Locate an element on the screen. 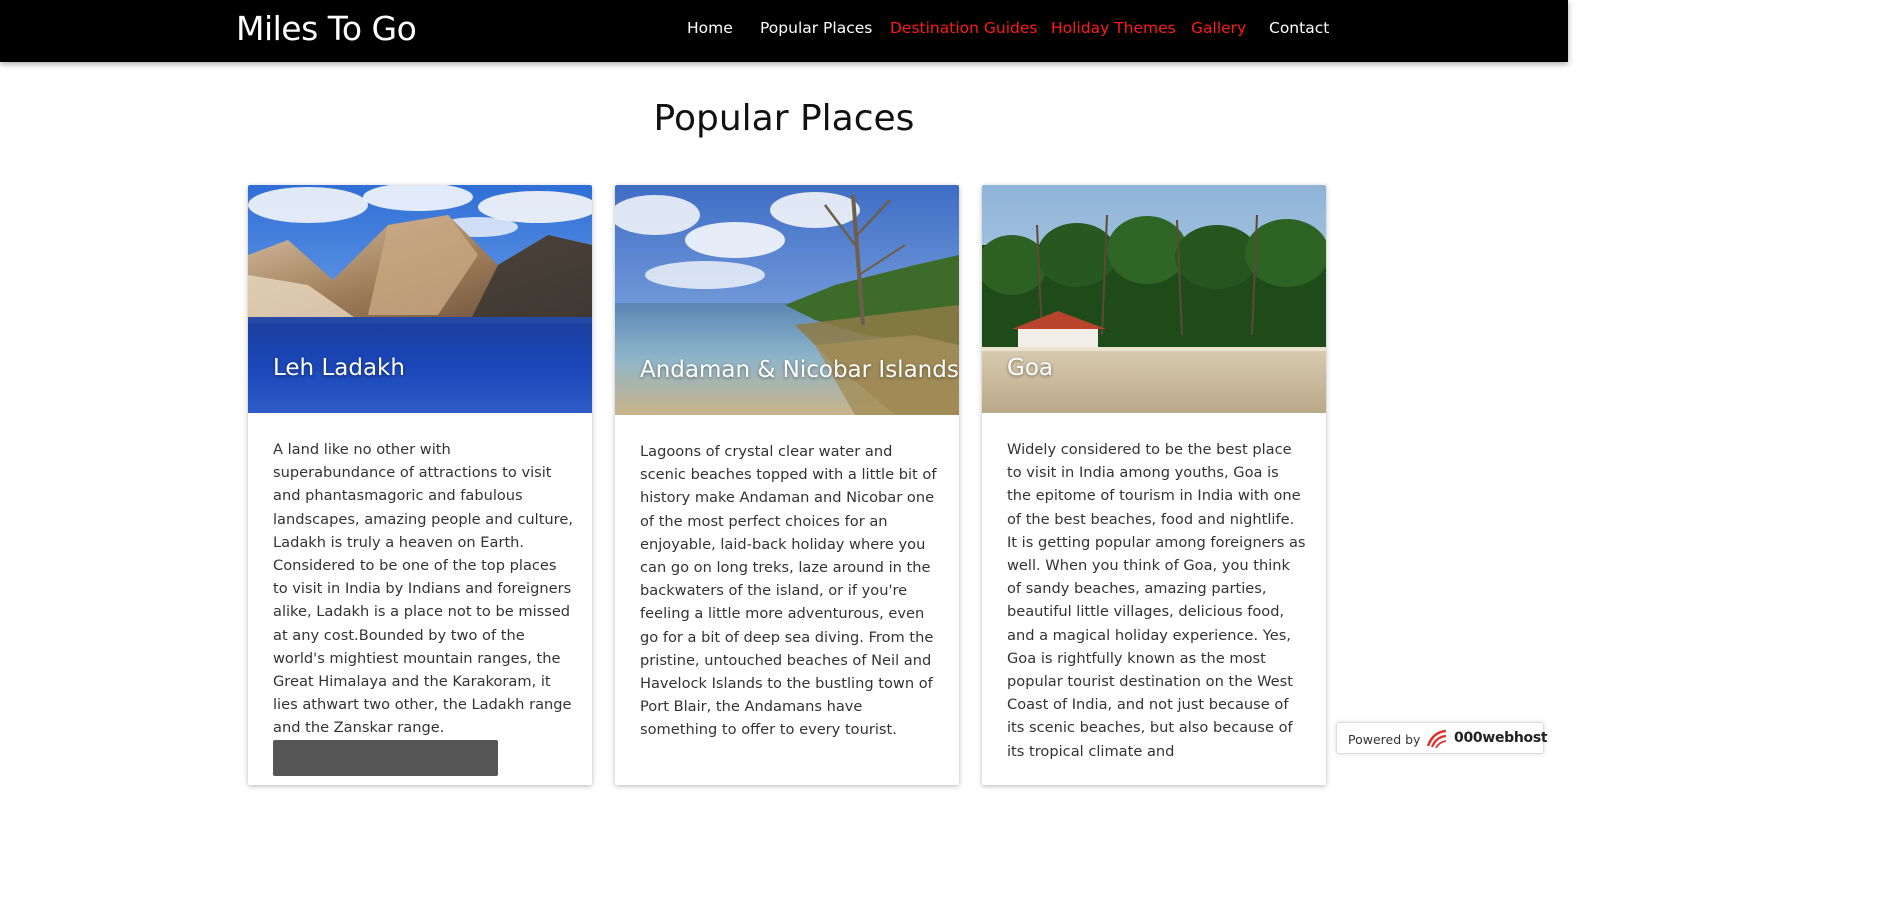 The image size is (1891, 900). powered-by-badge: Powered by 000webhost is located at coordinates (1442, 738).